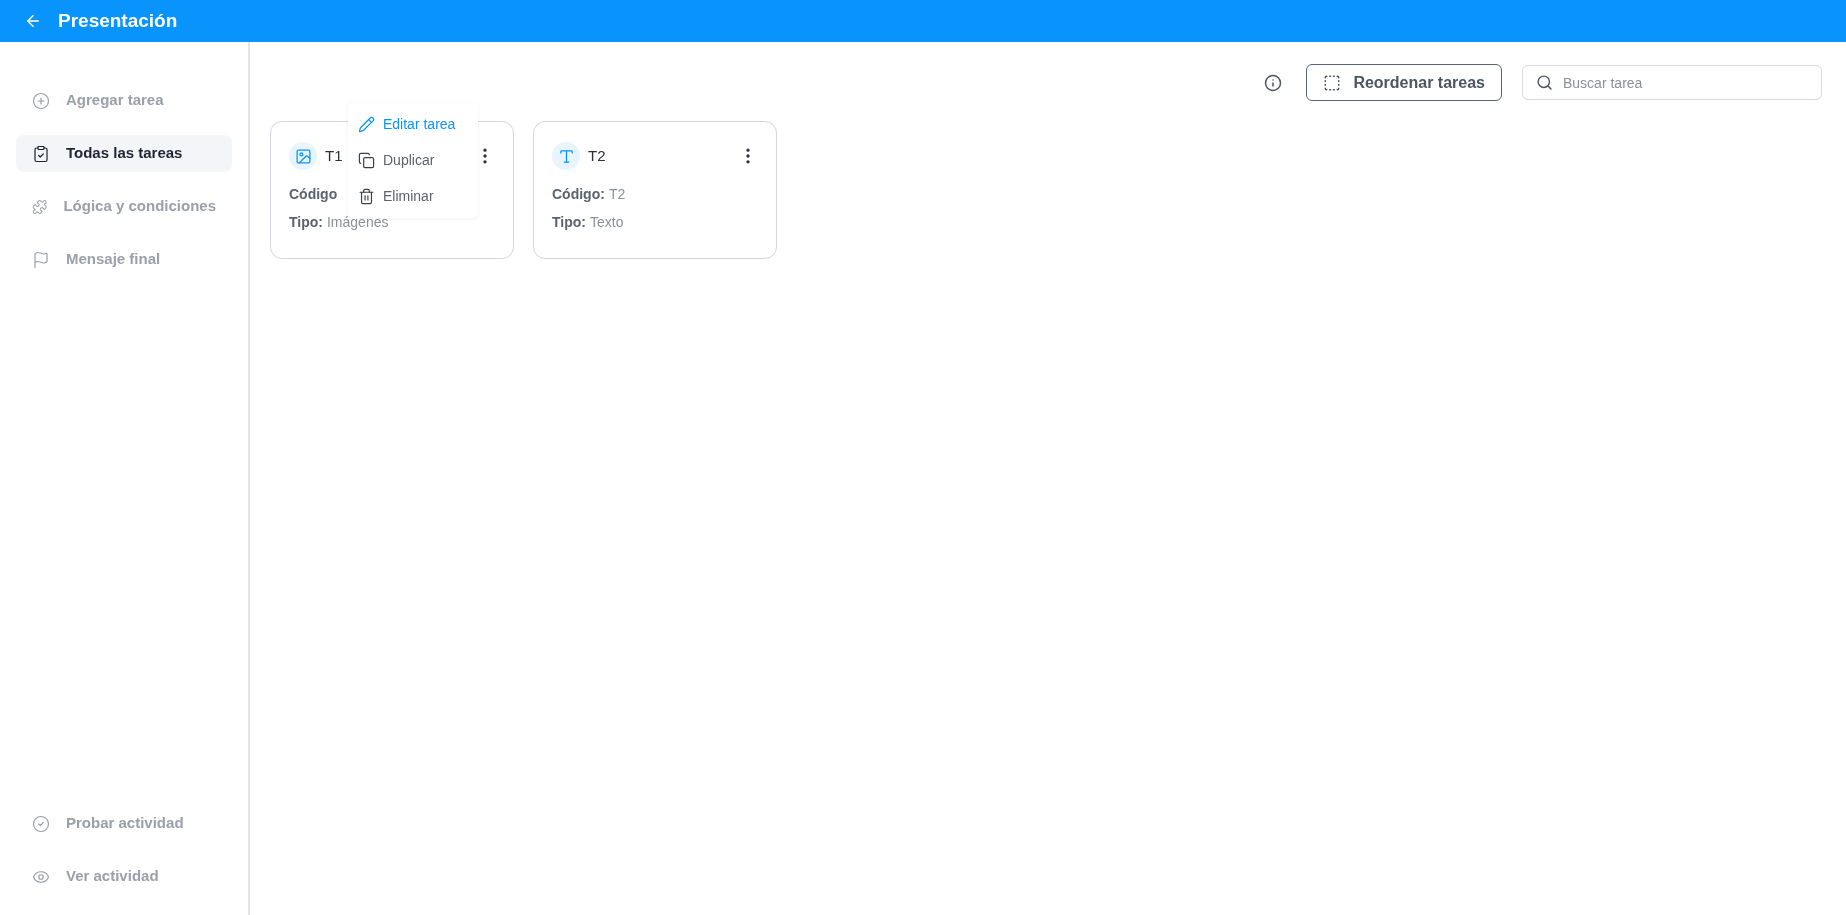 Image resolution: width=1846 pixels, height=915 pixels. I want to click on menu-item: Eliminar, so click(413, 196).